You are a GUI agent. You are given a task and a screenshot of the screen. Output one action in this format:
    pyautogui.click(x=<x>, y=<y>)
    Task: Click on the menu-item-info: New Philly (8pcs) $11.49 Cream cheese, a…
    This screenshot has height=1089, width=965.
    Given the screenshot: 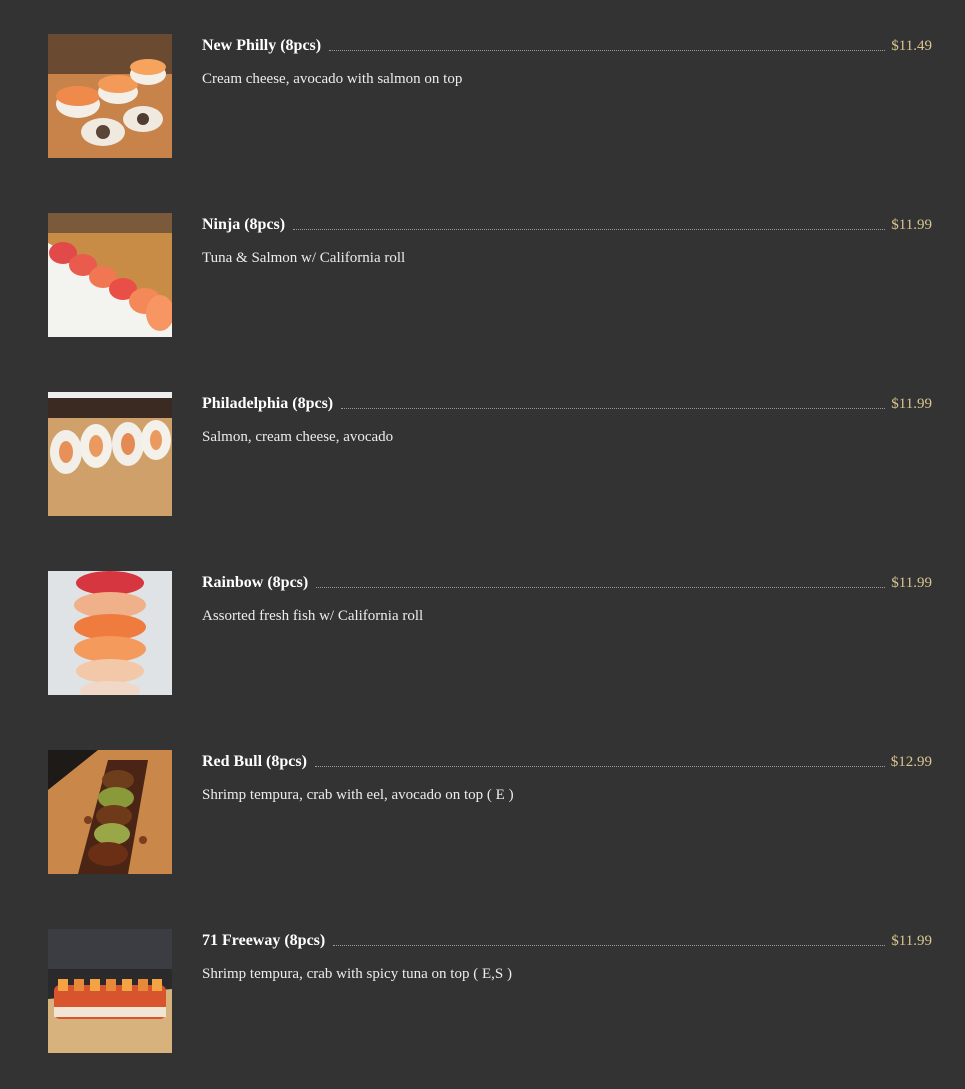 What is the action you would take?
    pyautogui.click(x=567, y=61)
    